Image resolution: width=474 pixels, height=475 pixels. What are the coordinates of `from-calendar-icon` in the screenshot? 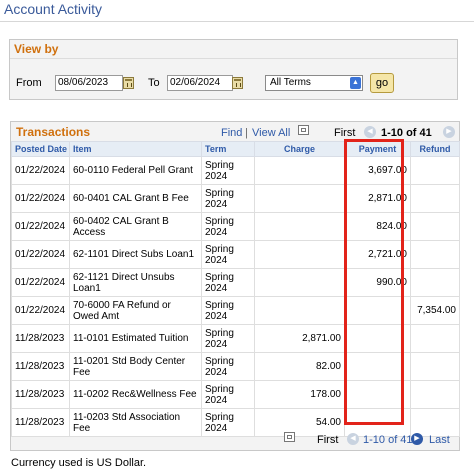 It's located at (128, 83).